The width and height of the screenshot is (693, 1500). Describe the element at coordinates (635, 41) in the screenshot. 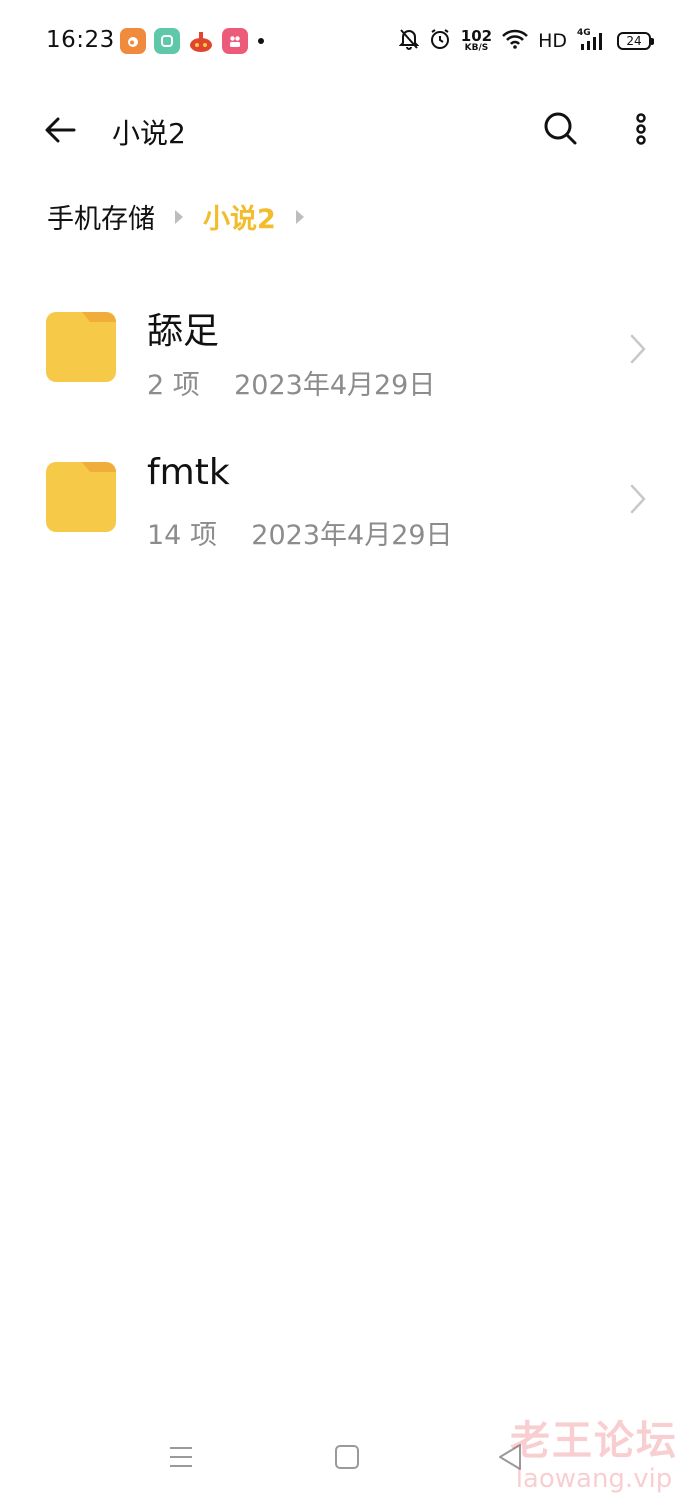

I see `battery-icon: 24` at that location.